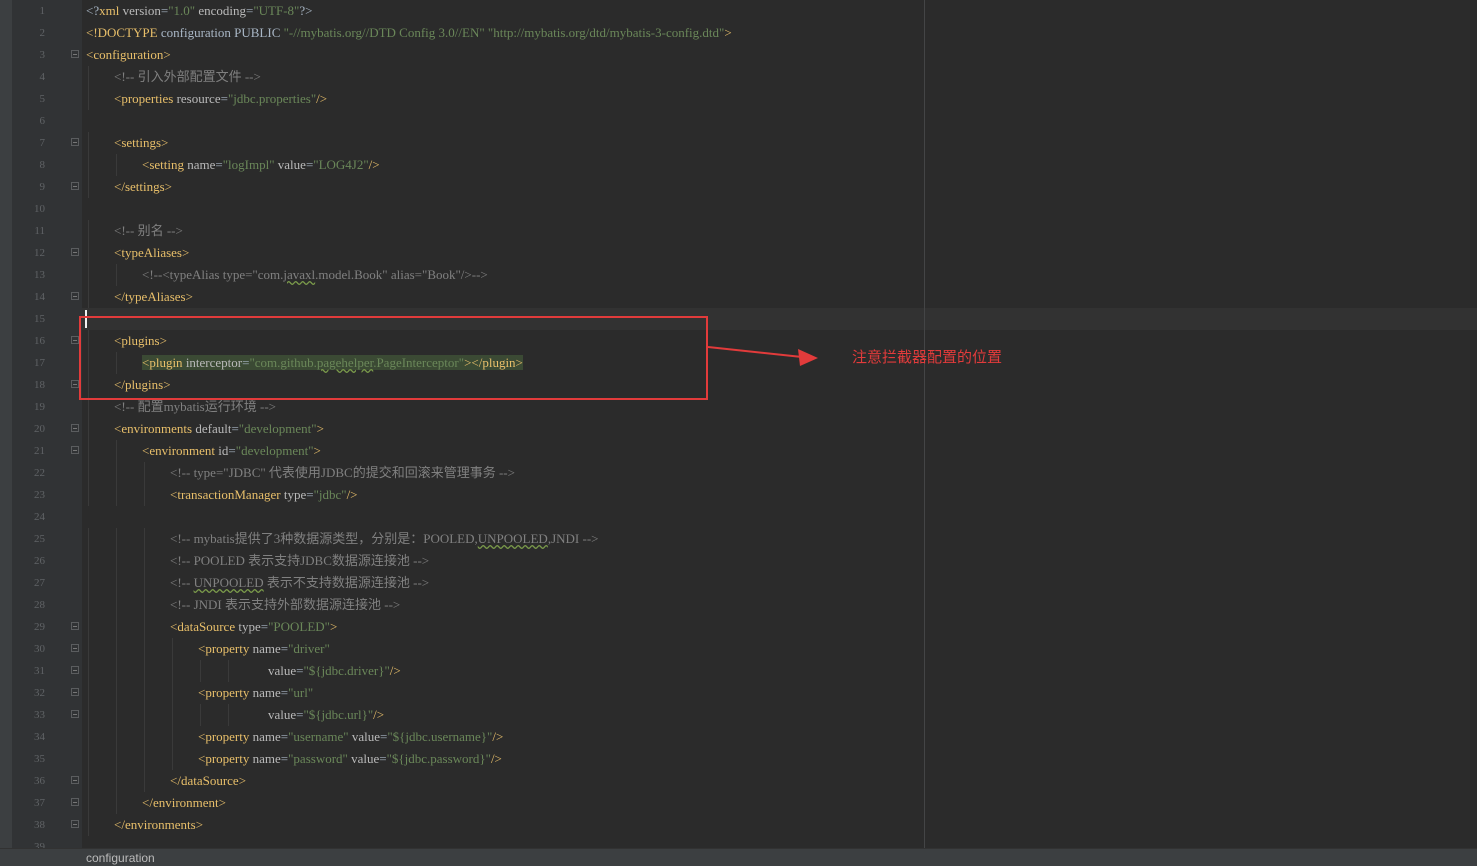  Describe the element at coordinates (299, 561) in the screenshot. I see `code-text: <!-- POOLED 表示支持JDBC数据源连接池 -->` at that location.